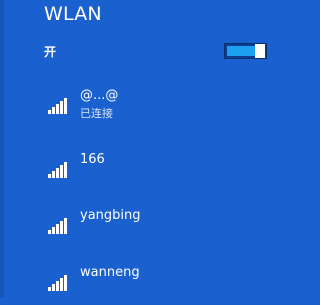 This screenshot has width=320, height=305. What do you see at coordinates (99, 95) in the screenshot?
I see `network-ssid: @...@` at bounding box center [99, 95].